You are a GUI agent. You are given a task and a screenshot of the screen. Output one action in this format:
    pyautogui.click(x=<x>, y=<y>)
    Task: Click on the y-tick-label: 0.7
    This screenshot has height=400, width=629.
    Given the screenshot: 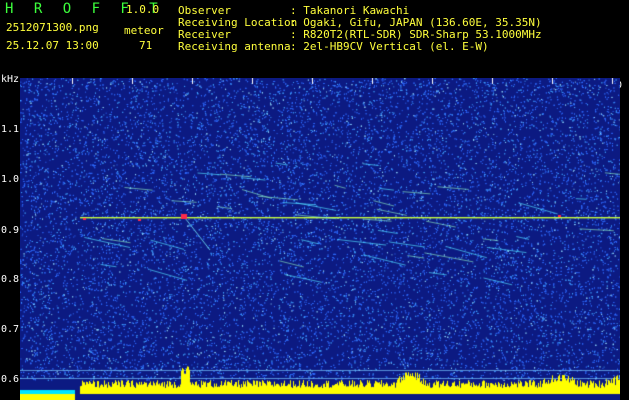 What is the action you would take?
    pyautogui.click(x=10, y=329)
    